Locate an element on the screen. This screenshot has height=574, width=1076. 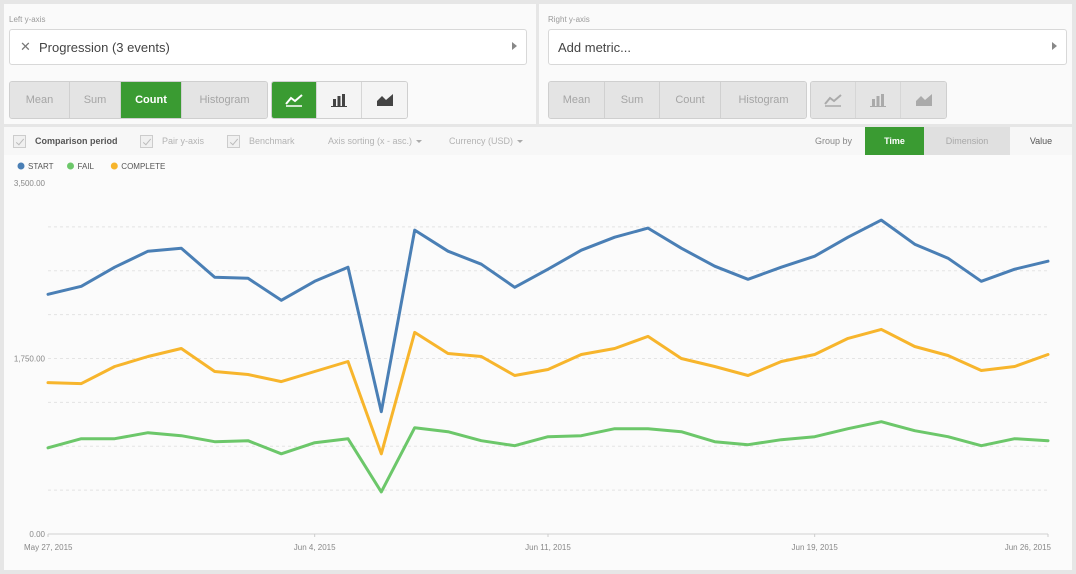
legend-label-fail: FAIL is located at coordinates (86, 166).